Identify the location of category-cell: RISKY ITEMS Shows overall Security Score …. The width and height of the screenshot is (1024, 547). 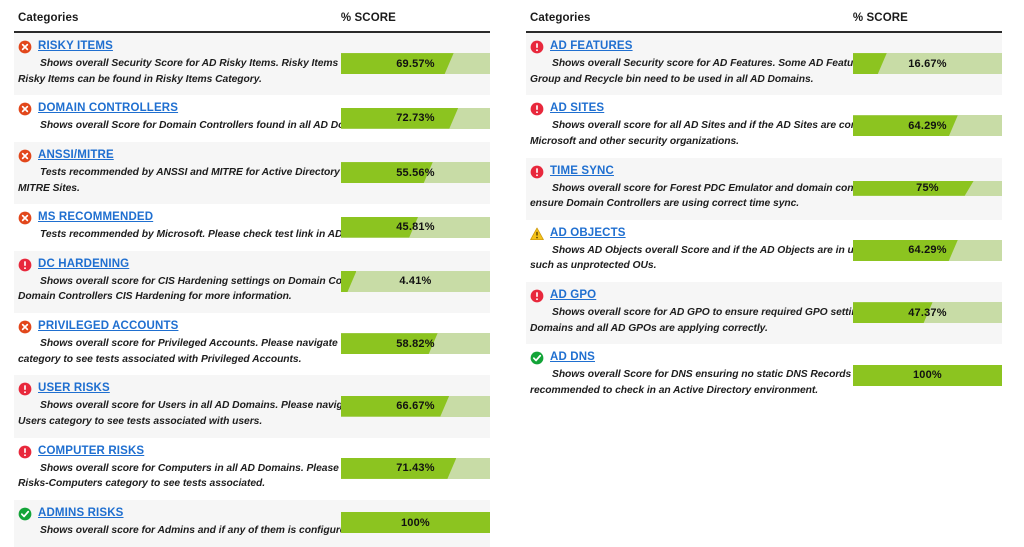
(246, 64).